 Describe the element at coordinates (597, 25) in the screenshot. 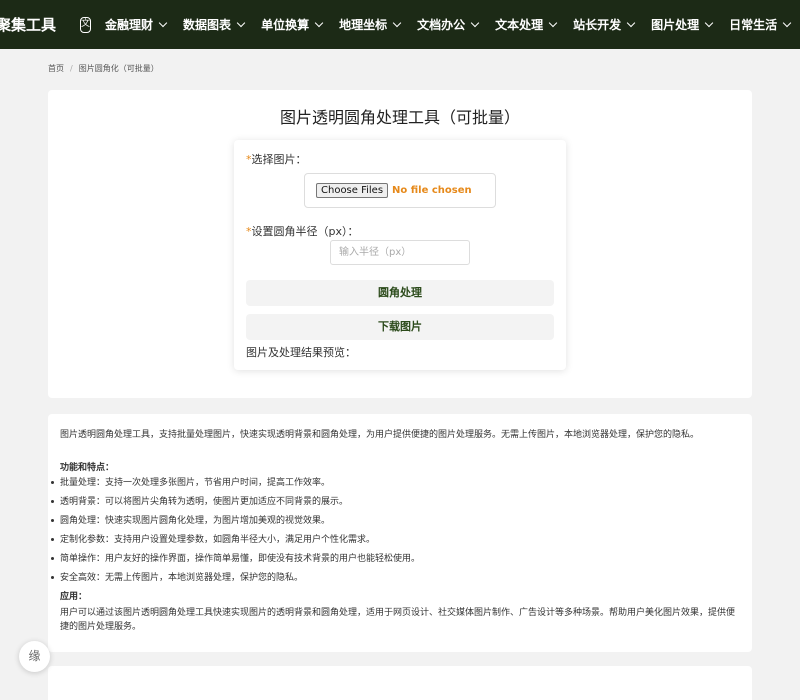

I see `nav-item-label: 站长开发` at that location.